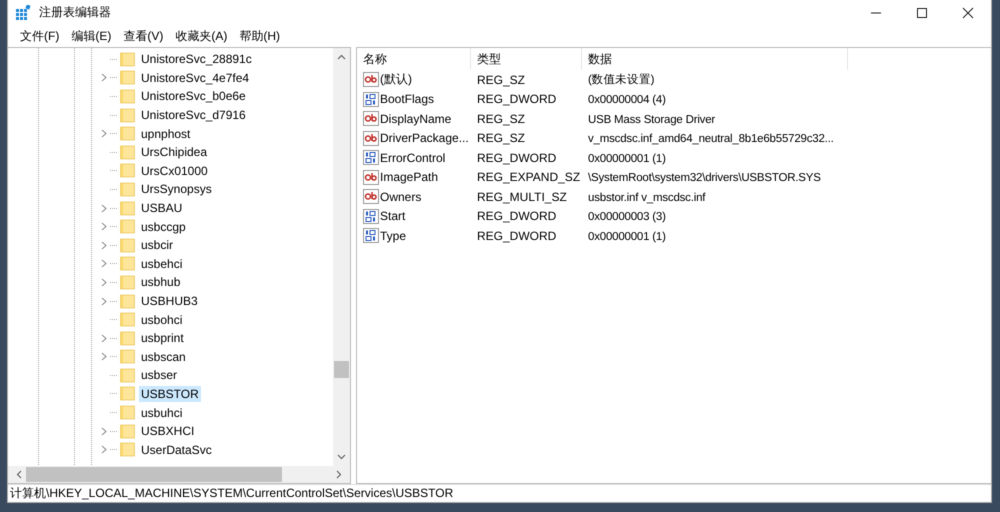 This screenshot has height=512, width=1000. Describe the element at coordinates (193, 96) in the screenshot. I see `tree-item: UnistoreSvc_b0e6e` at that location.